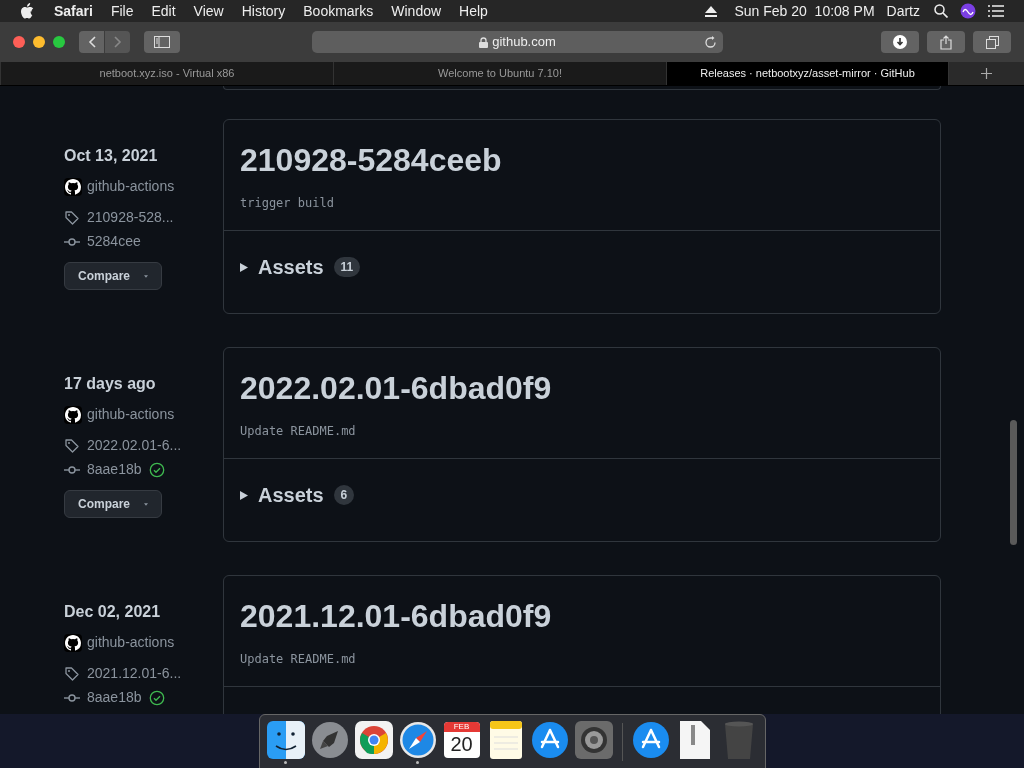  I want to click on back-button, so click(91, 42).